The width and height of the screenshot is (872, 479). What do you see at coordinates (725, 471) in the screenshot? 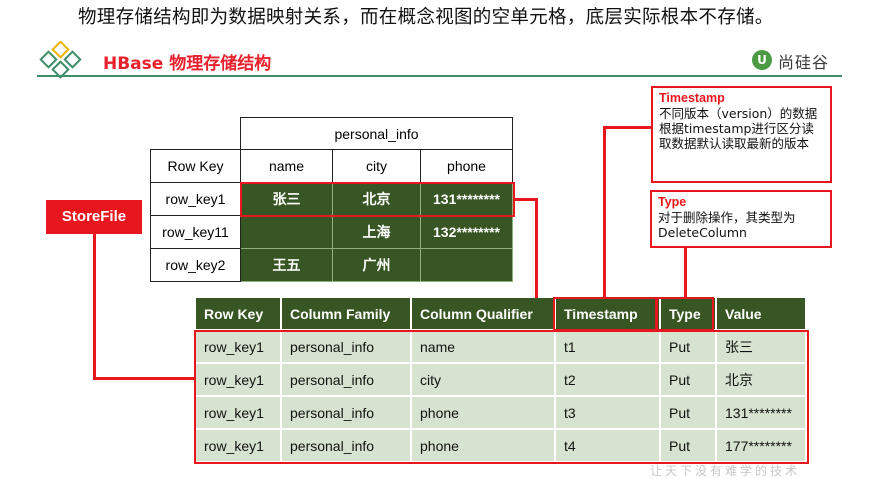
I see `watermark: 让天下没有难学的技术` at bounding box center [725, 471].